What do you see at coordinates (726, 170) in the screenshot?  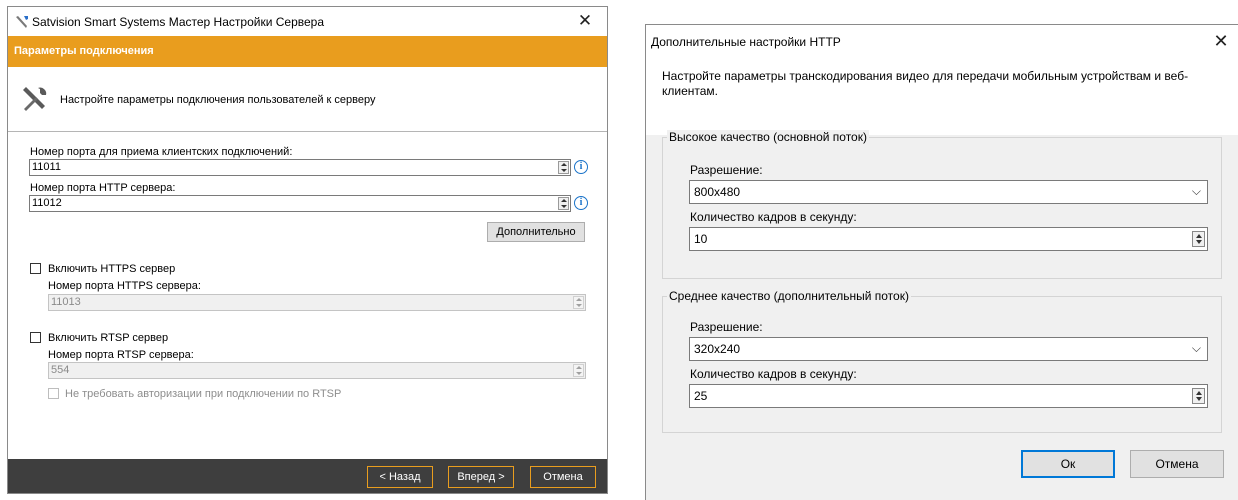 I see `high-resolution-label: Разрешение:` at bounding box center [726, 170].